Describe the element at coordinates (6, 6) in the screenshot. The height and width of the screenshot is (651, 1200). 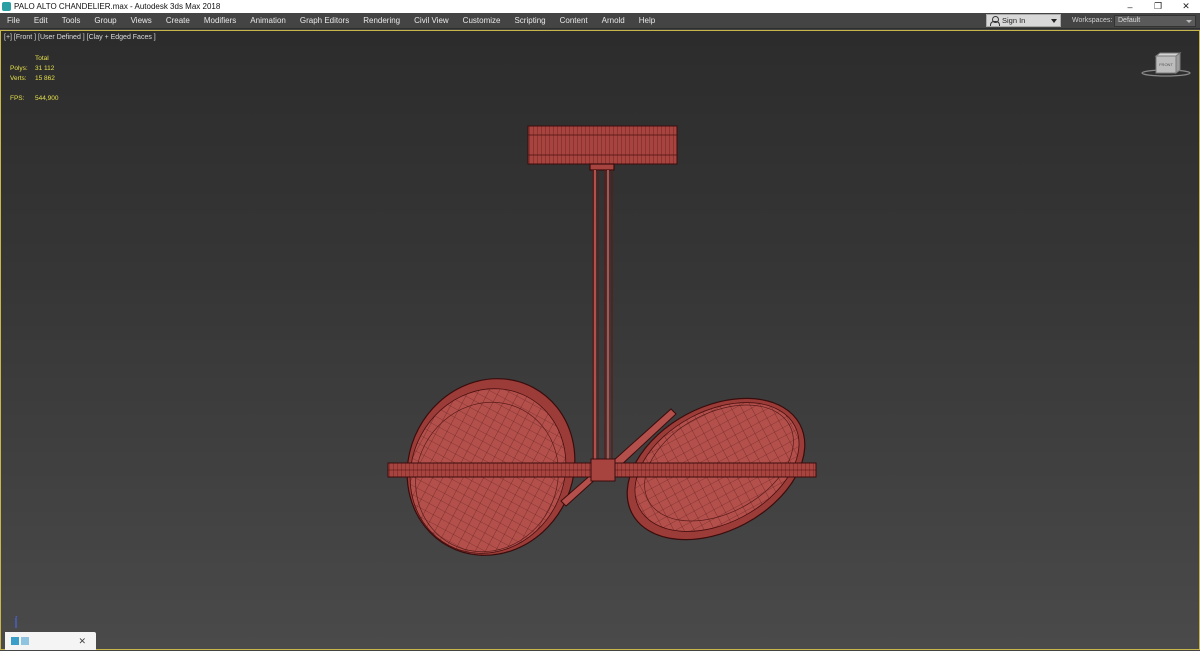
I see `app-icon` at that location.